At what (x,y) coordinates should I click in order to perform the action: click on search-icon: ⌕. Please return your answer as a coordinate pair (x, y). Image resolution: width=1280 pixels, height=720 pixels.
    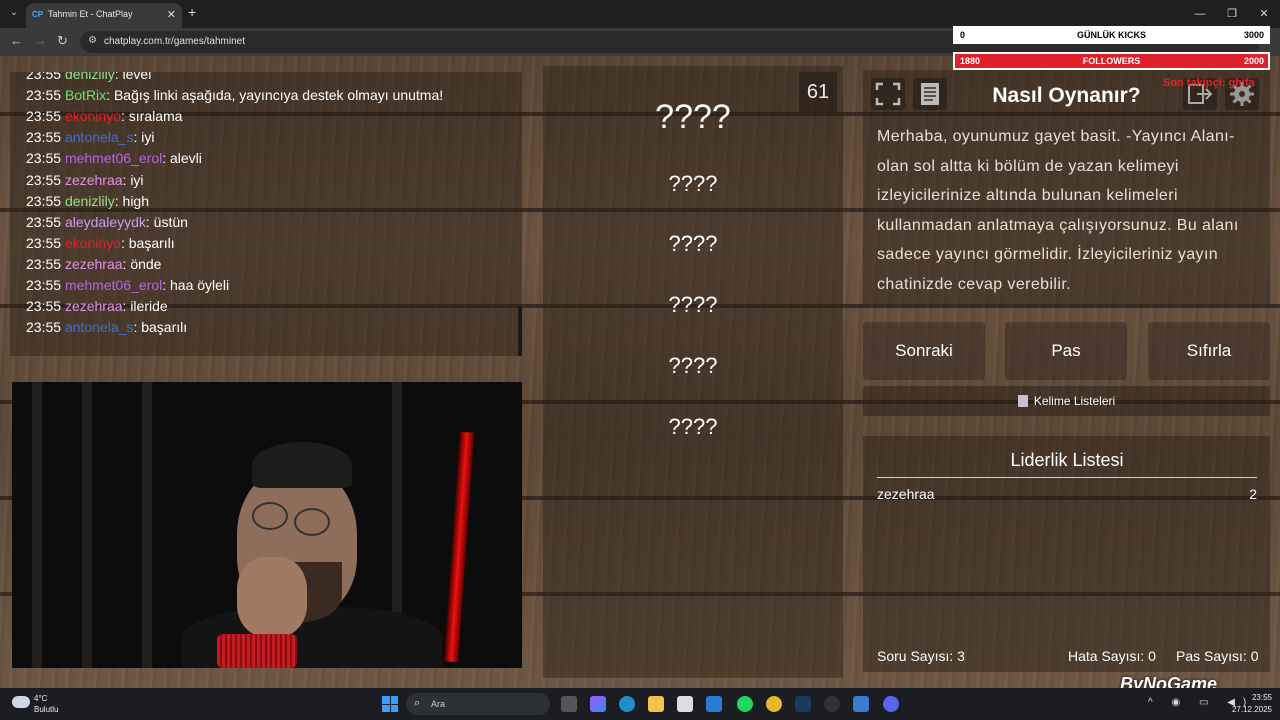
    Looking at the image, I should click on (417, 703).